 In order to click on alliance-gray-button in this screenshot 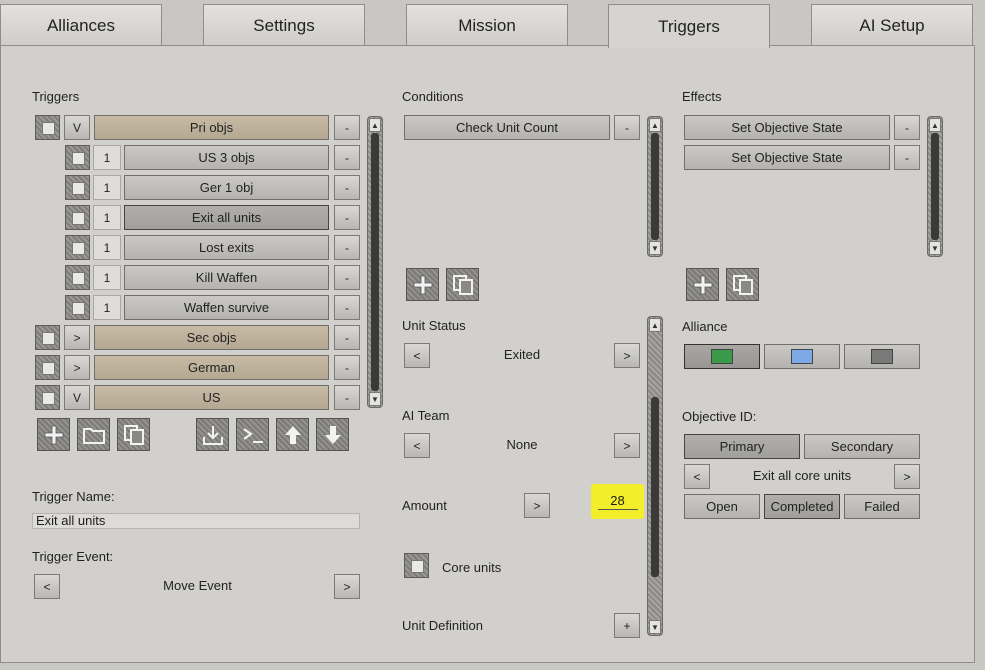, I will do `click(882, 356)`.